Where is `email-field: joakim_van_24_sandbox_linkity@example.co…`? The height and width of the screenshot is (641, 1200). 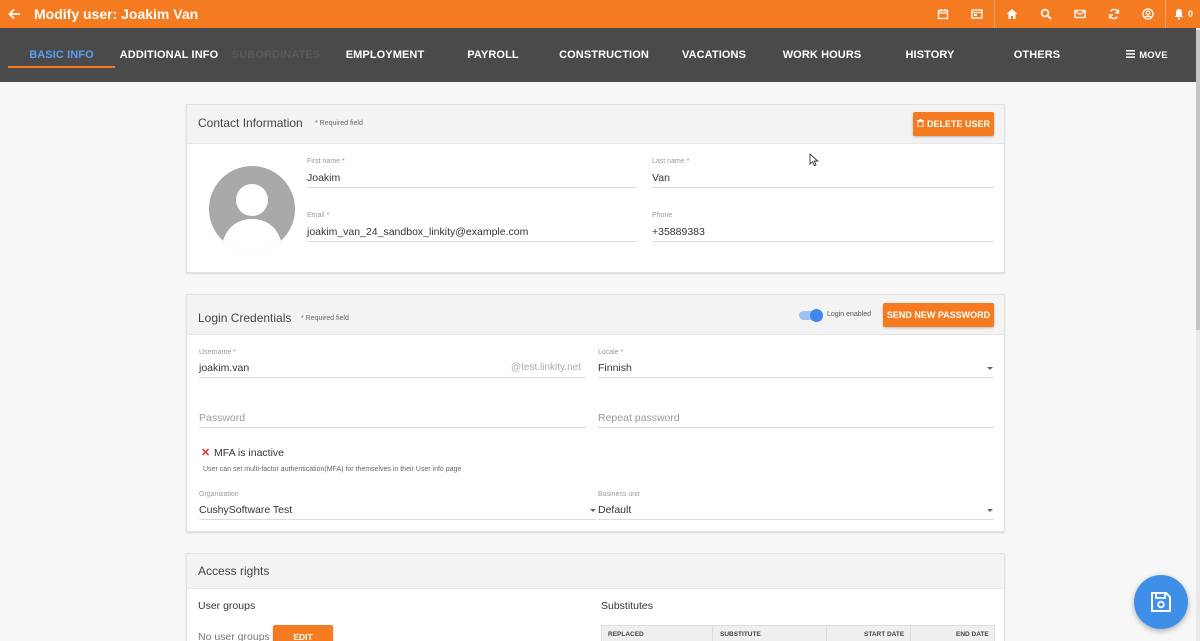 email-field: joakim_van_24_sandbox_linkity@example.co… is located at coordinates (417, 232).